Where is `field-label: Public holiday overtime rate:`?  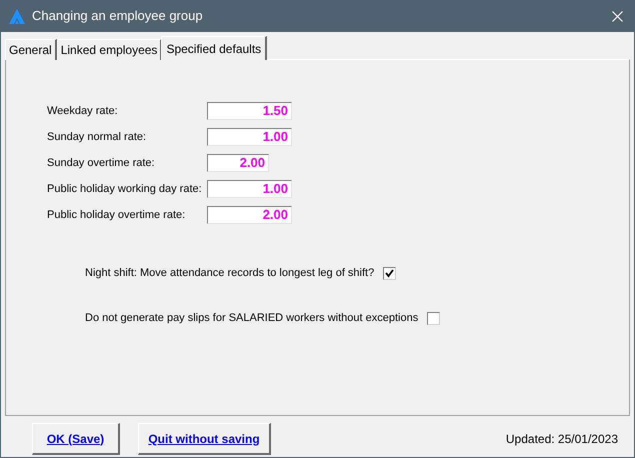 field-label: Public holiday overtime rate: is located at coordinates (116, 215).